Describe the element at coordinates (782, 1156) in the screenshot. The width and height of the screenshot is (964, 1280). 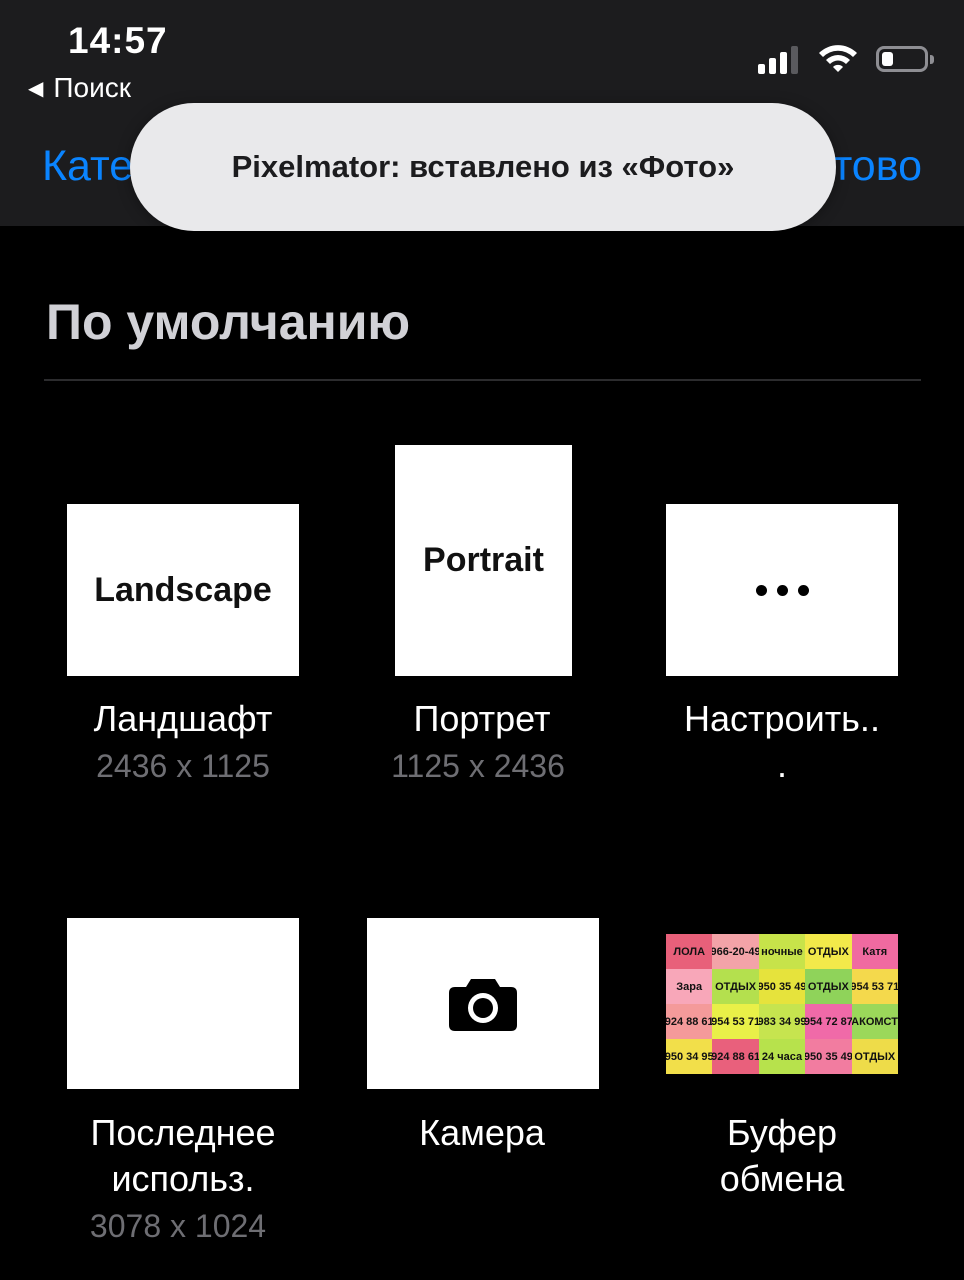
I see `preset-clipboard-label: Буфер обмена` at that location.